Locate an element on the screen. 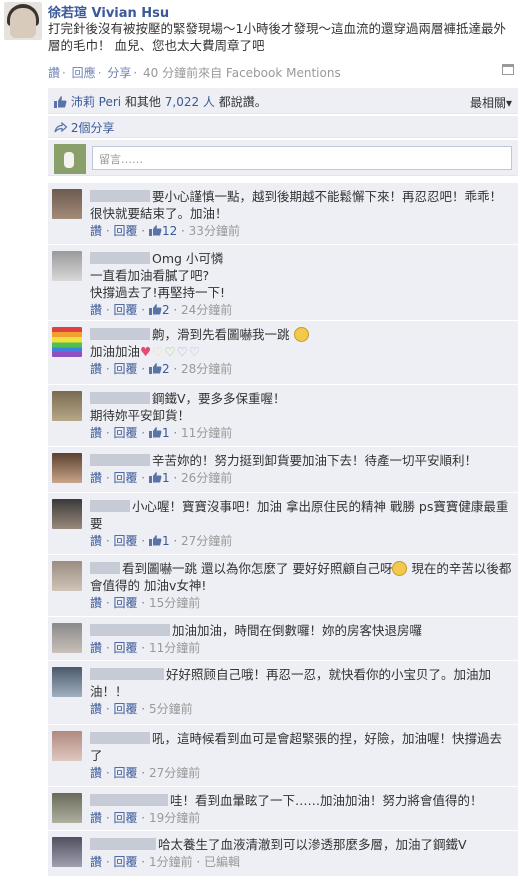 The height and width of the screenshot is (882, 520). post-actions: 讚 · 回應 · 分享 · 40 分鐘前來自 Facebook Mentions is located at coordinates (194, 73).